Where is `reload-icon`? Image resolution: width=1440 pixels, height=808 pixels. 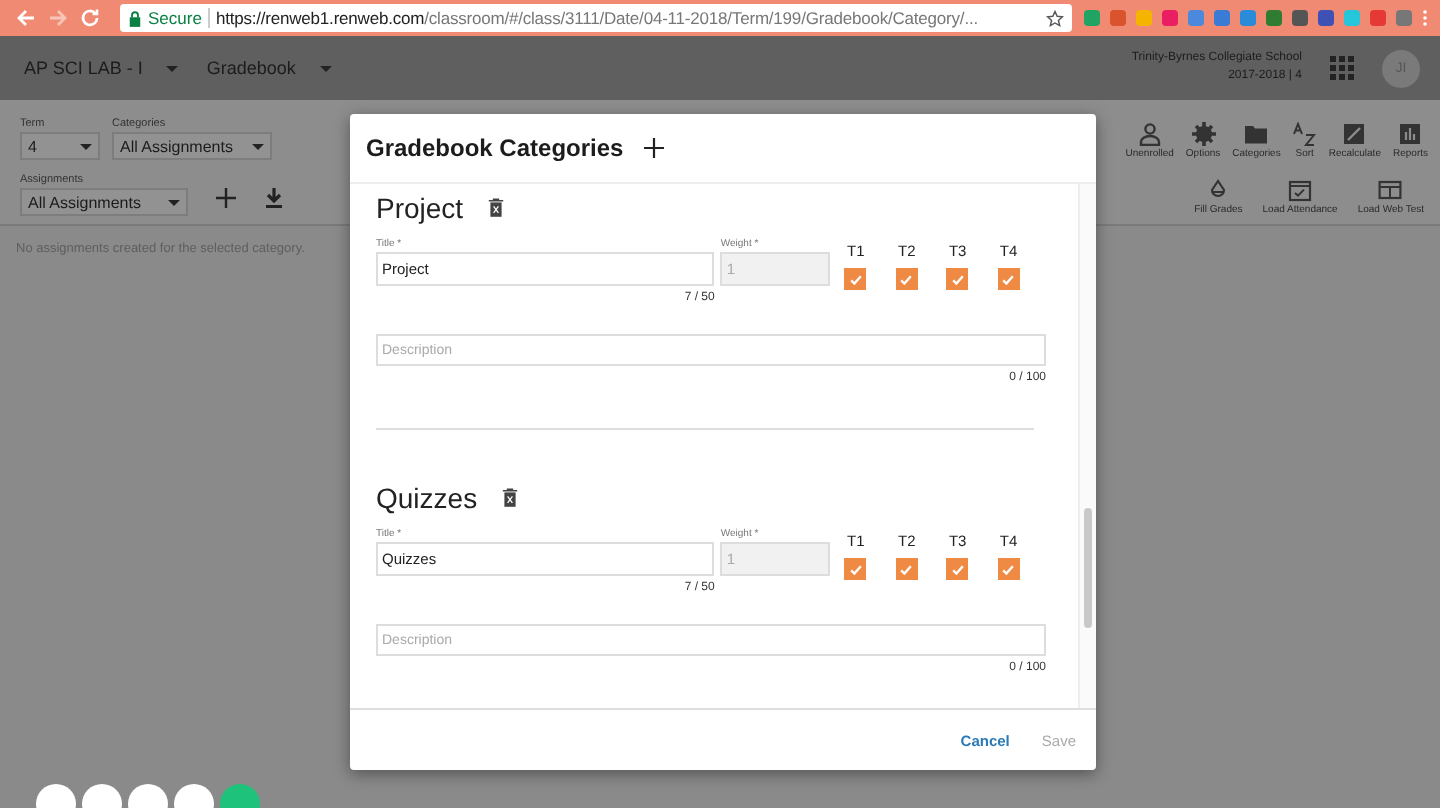 reload-icon is located at coordinates (90, 18).